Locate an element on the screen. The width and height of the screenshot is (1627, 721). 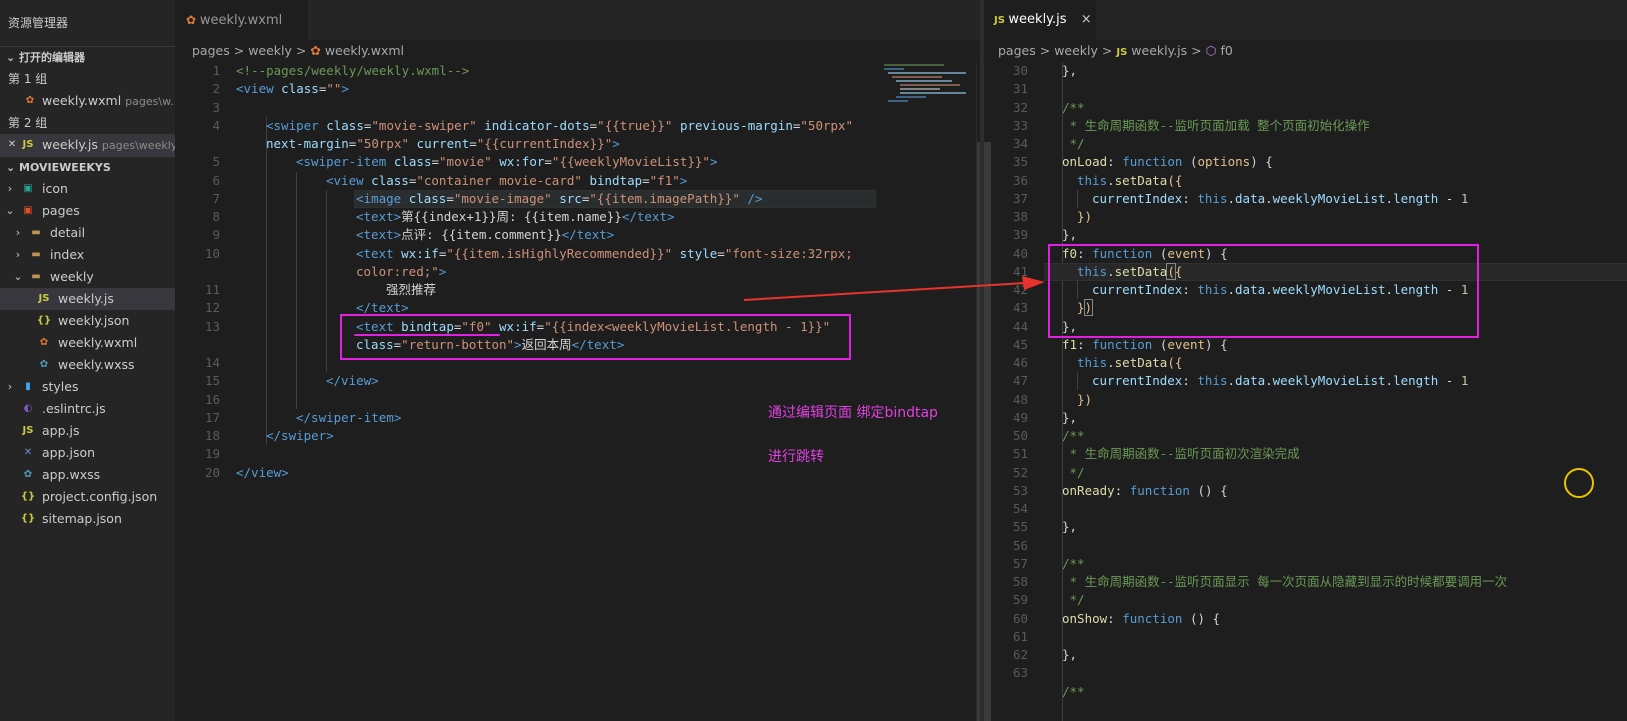
code-line: * 生命周期函数--监听页面初次渲染完成 is located at coordinates (1181, 454).